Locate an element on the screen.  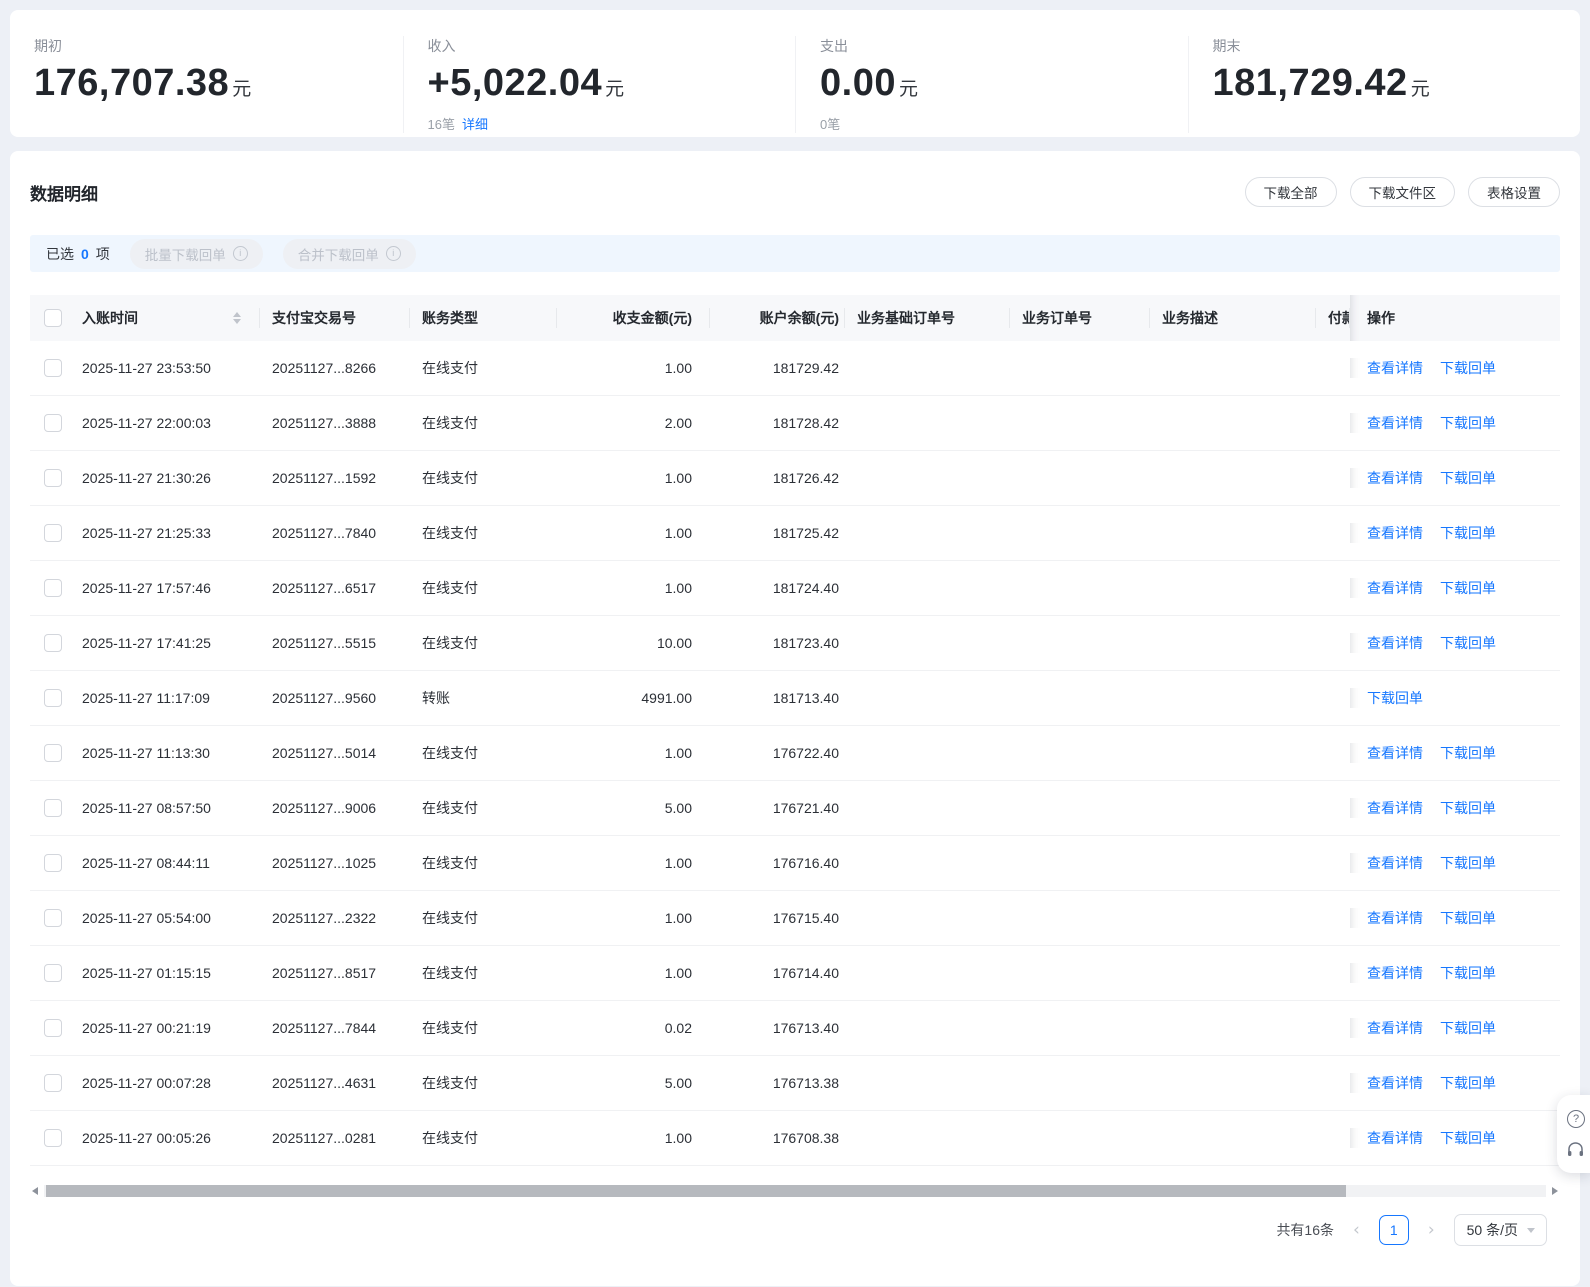
sort-icon is located at coordinates (237, 318).